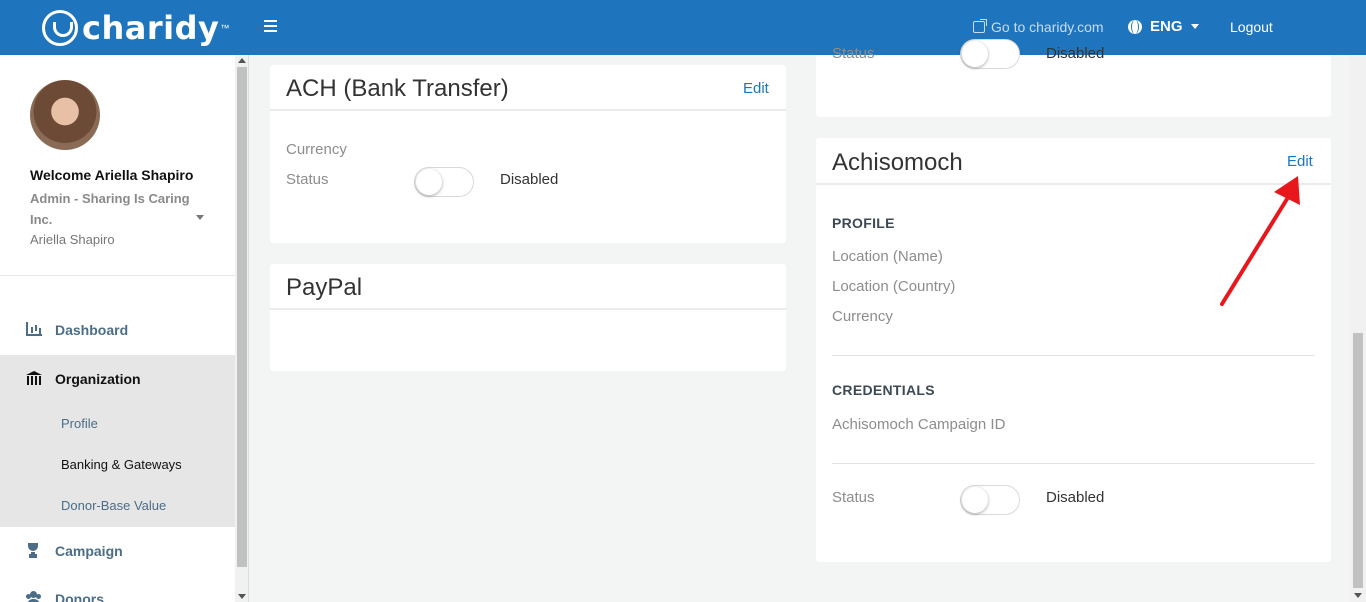 Image resolution: width=1366 pixels, height=602 pixels. What do you see at coordinates (897, 162) in the screenshot?
I see `achisomoch-title: Achisomoch` at bounding box center [897, 162].